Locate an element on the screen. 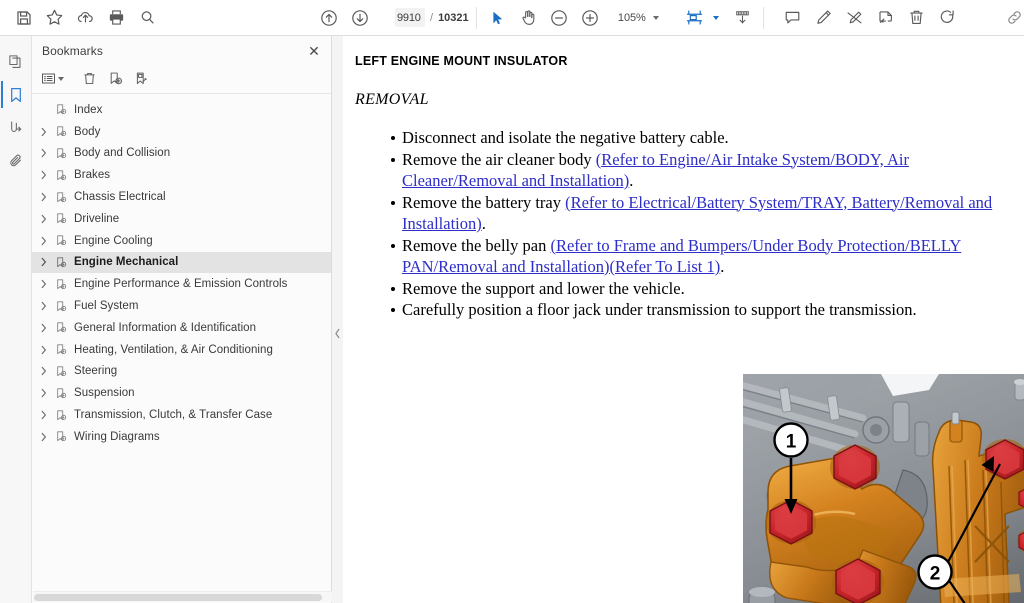 The width and height of the screenshot is (1024, 603). bookmark-label: Engine Mechanical is located at coordinates (126, 262).